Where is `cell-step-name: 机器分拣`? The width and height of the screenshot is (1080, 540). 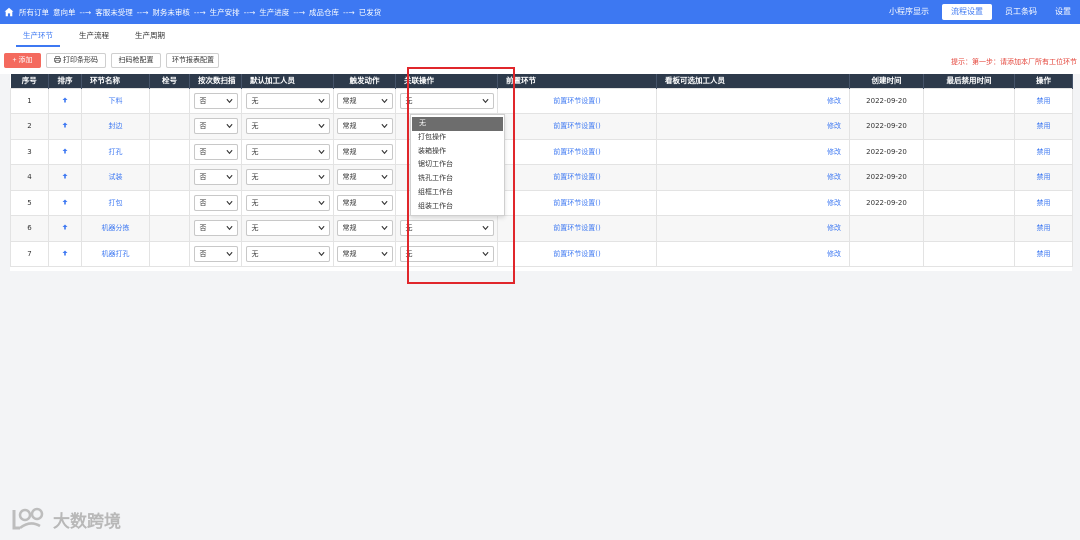 cell-step-name: 机器分拣 is located at coordinates (115, 228).